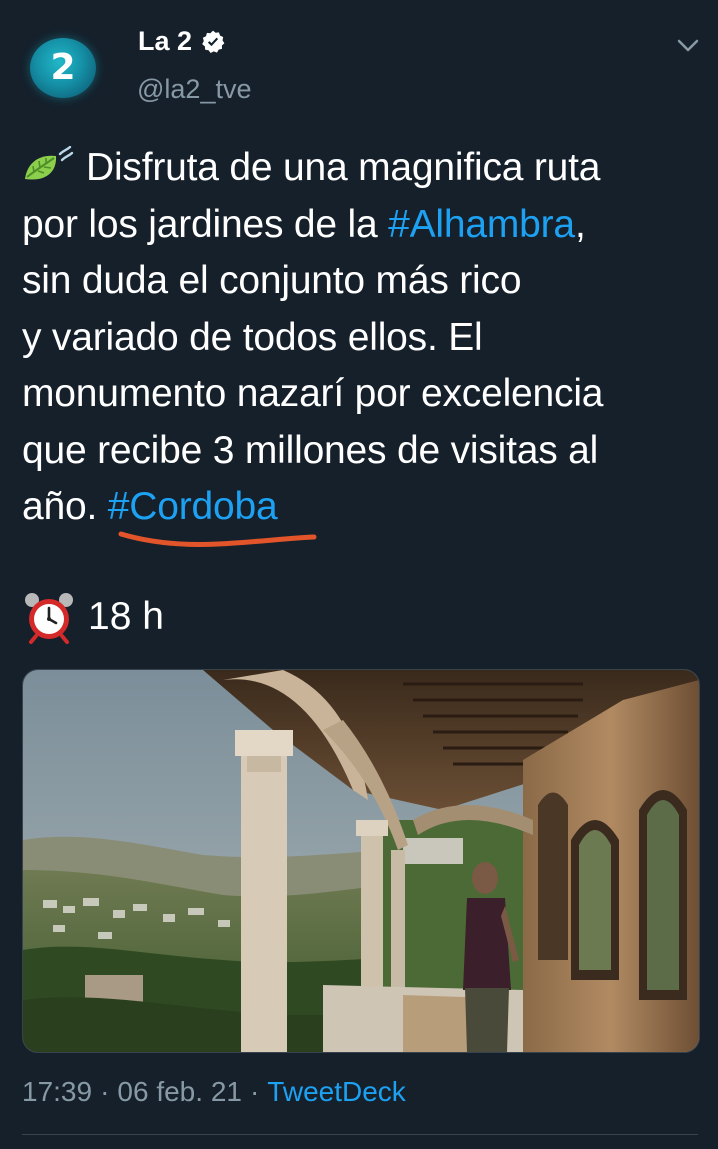  What do you see at coordinates (481, 224) in the screenshot?
I see `hashtag-link: #Alhambra` at bounding box center [481, 224].